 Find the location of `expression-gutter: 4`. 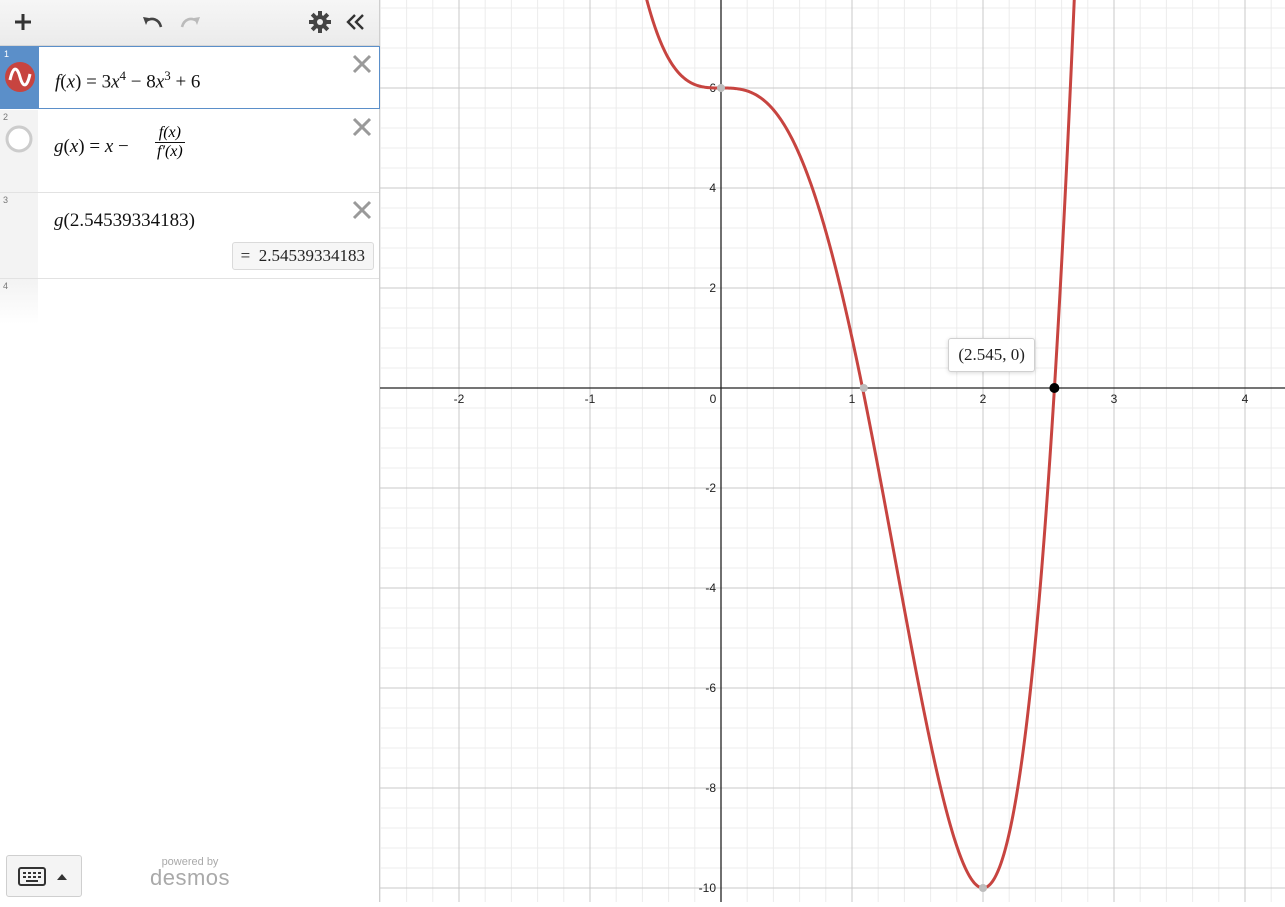

expression-gutter: 4 is located at coordinates (19, 301).